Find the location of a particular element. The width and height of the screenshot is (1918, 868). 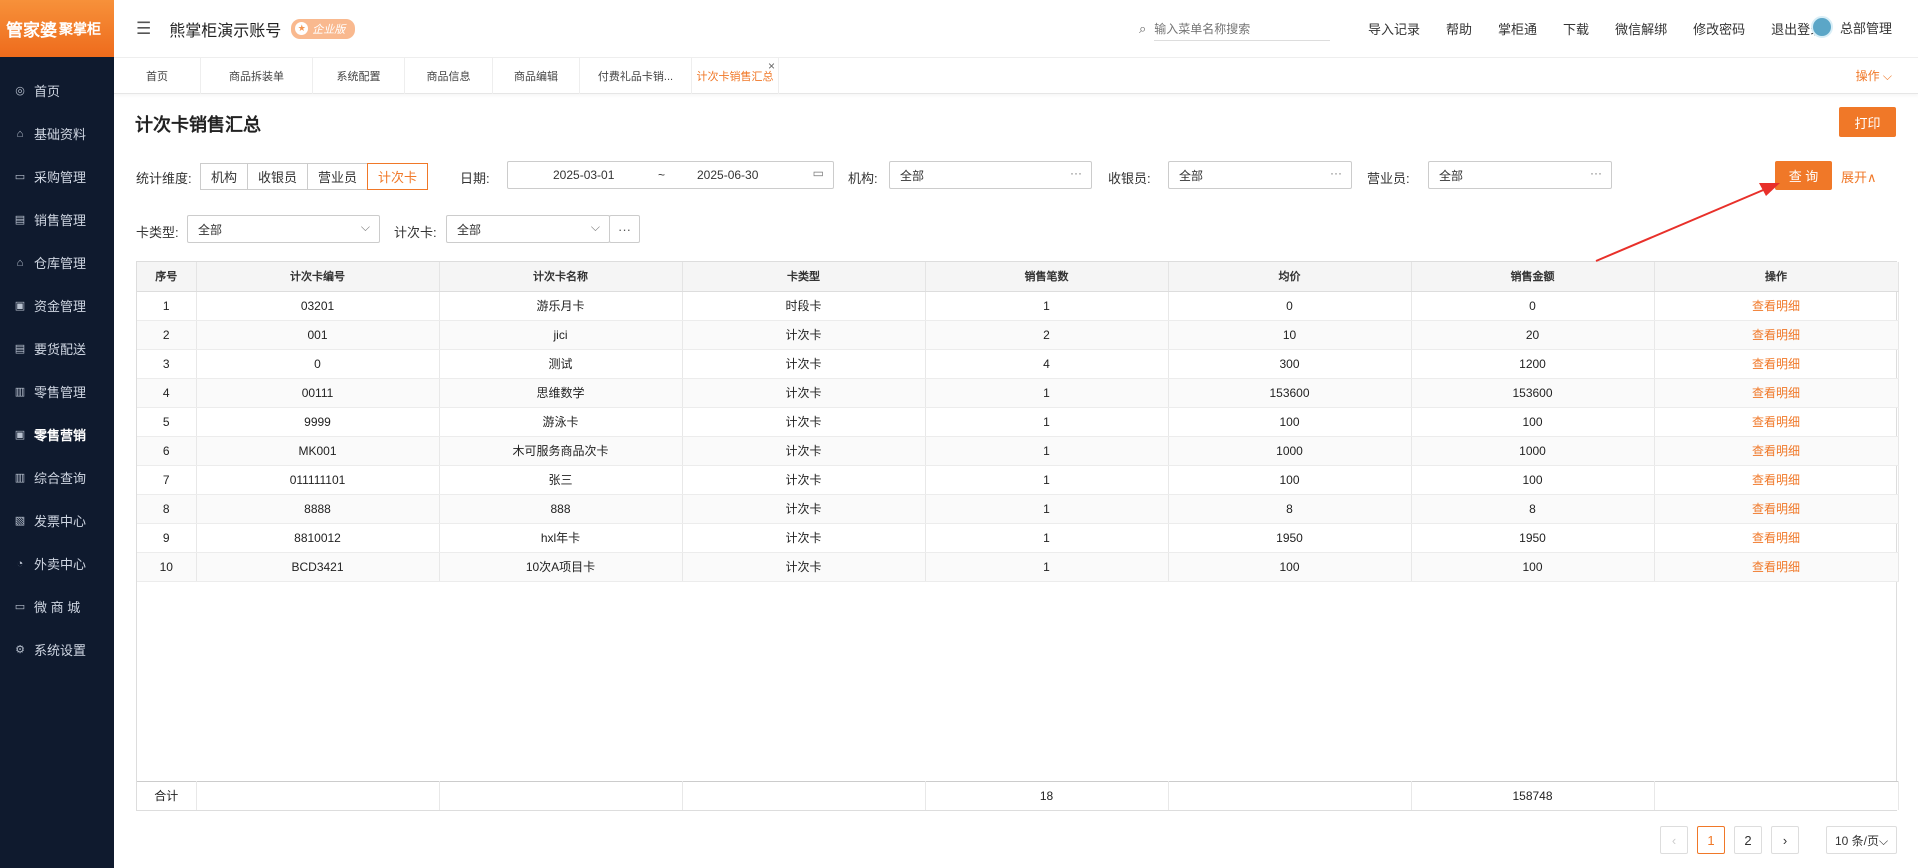

menu-search-input is located at coordinates (1242, 29).